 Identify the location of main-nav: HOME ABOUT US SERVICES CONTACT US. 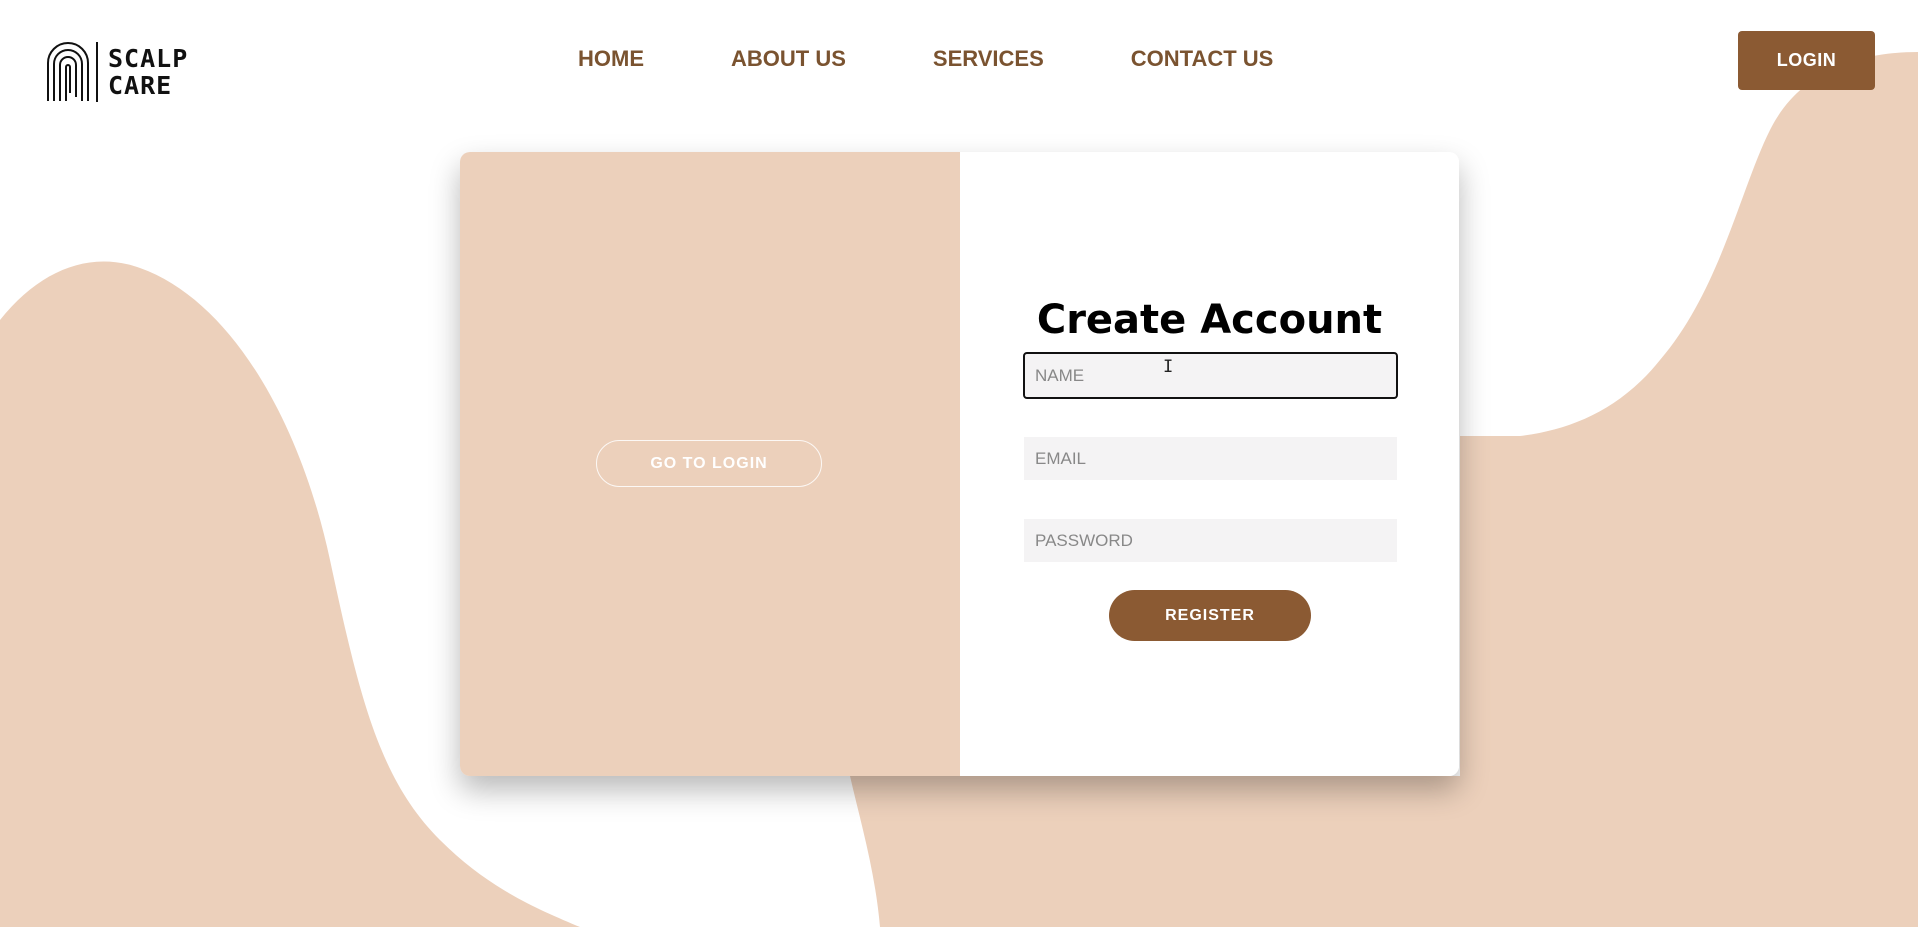
(925, 59).